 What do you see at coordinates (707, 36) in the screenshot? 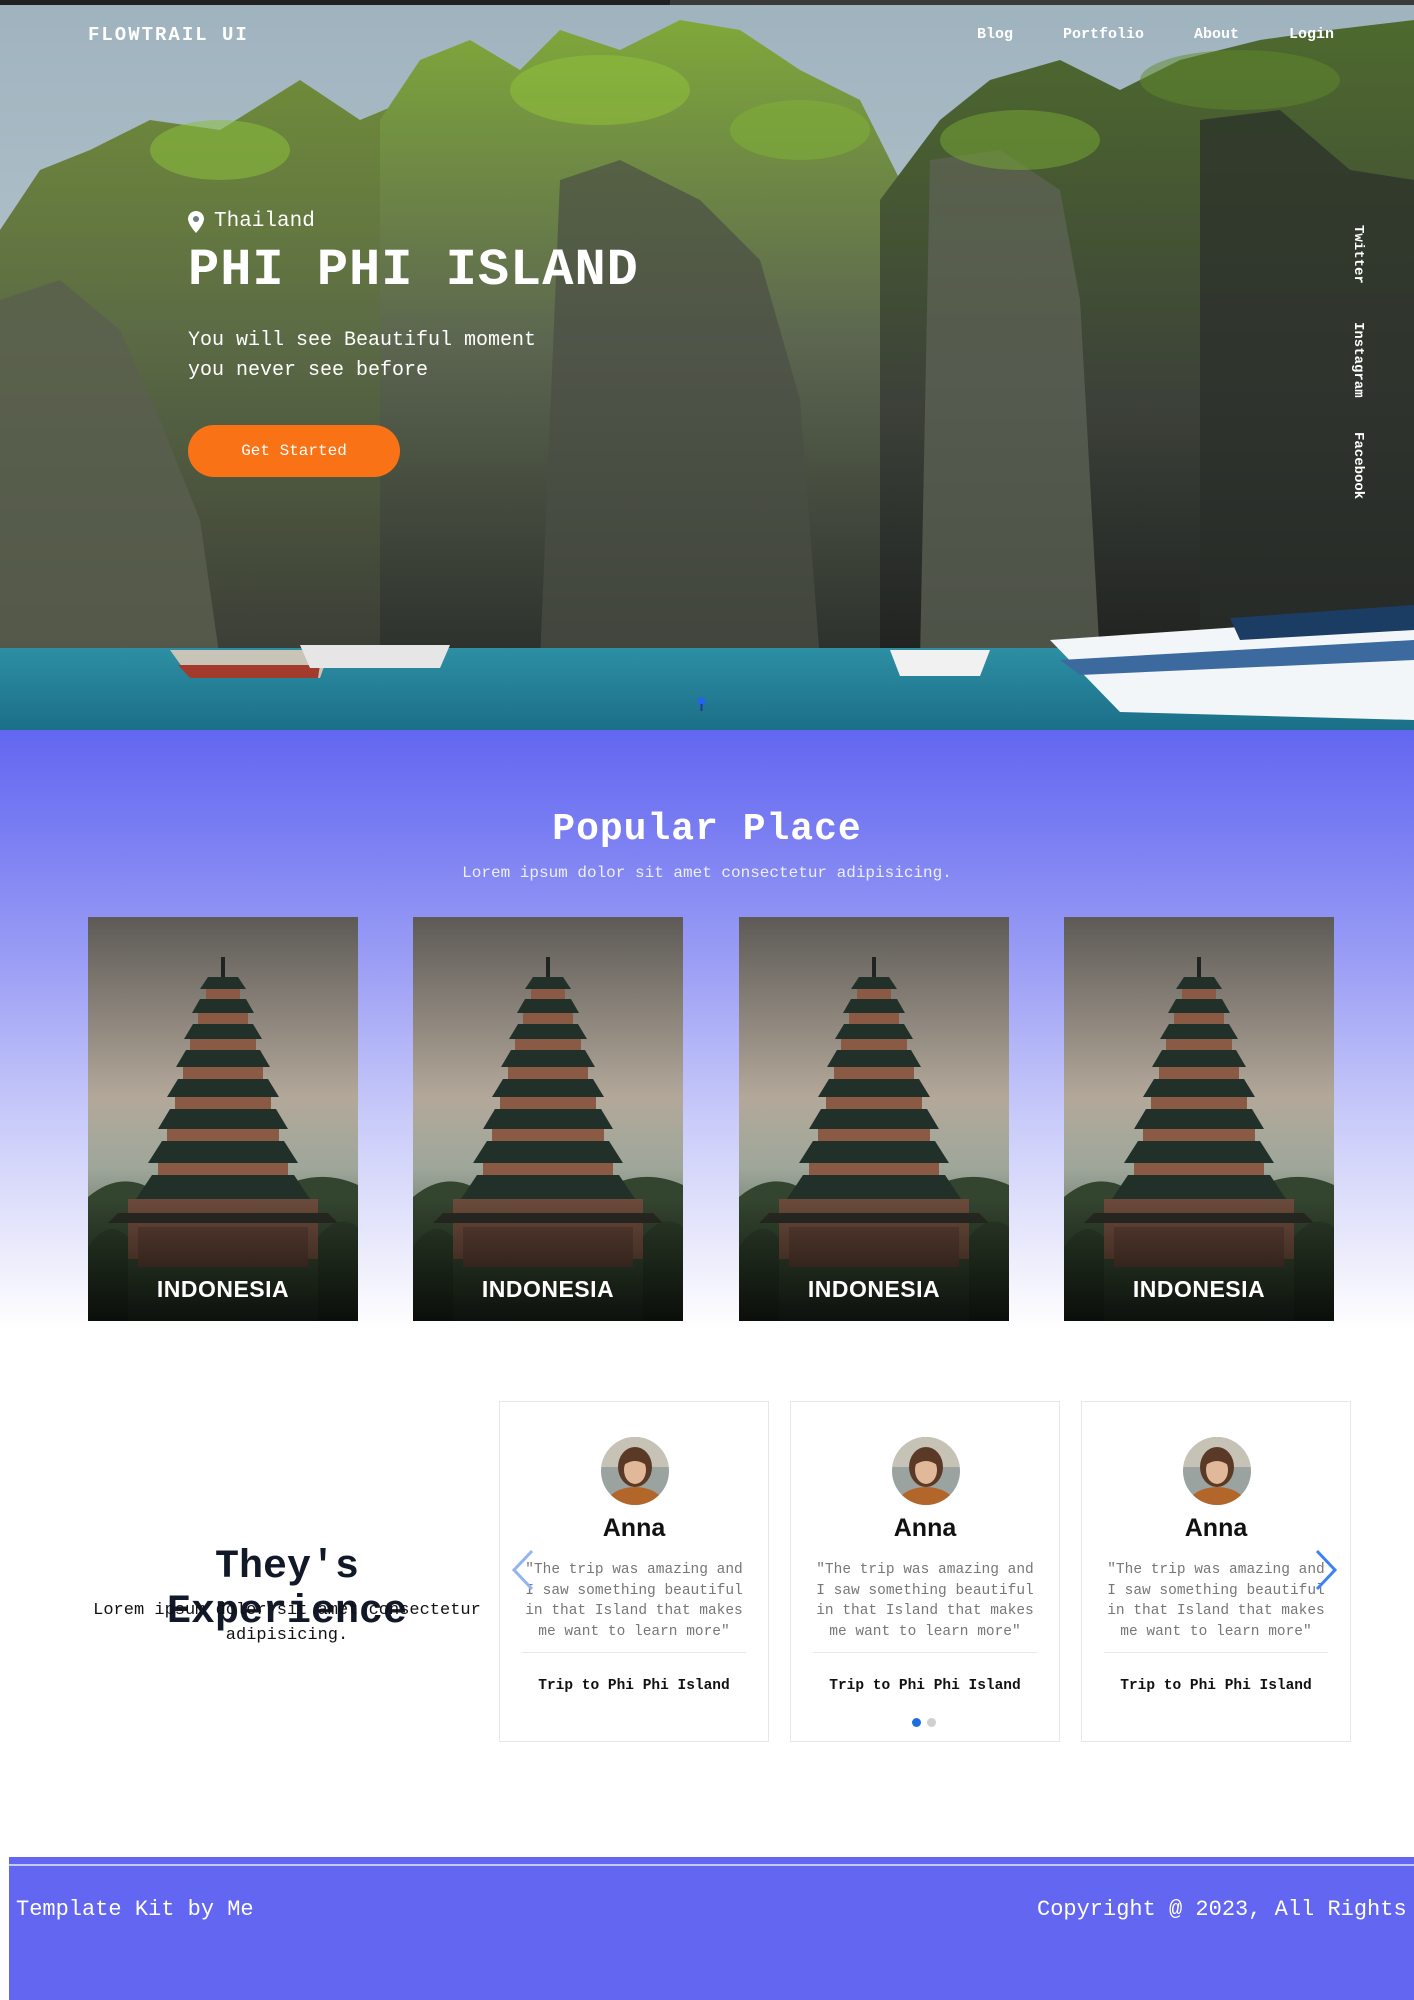
I see `top-navbar: FLOWTRAIL UI Blog Portfolio About Login` at bounding box center [707, 36].